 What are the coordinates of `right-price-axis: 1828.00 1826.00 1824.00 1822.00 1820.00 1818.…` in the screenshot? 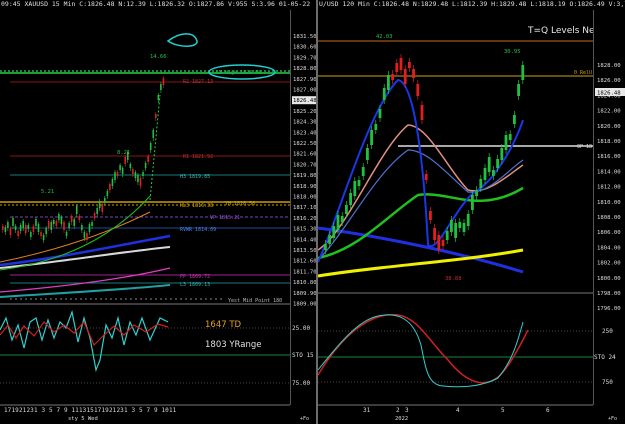 It's located at (609, 207).